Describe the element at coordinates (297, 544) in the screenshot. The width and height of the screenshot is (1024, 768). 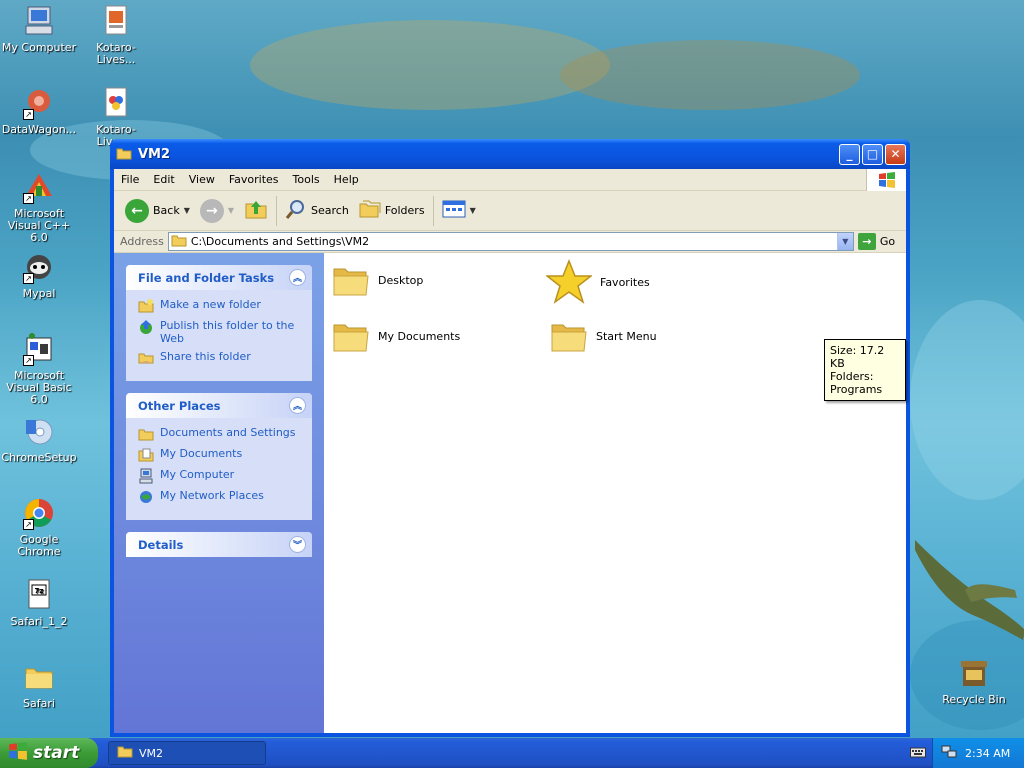
I see `chevron-down-icon: ︾` at that location.